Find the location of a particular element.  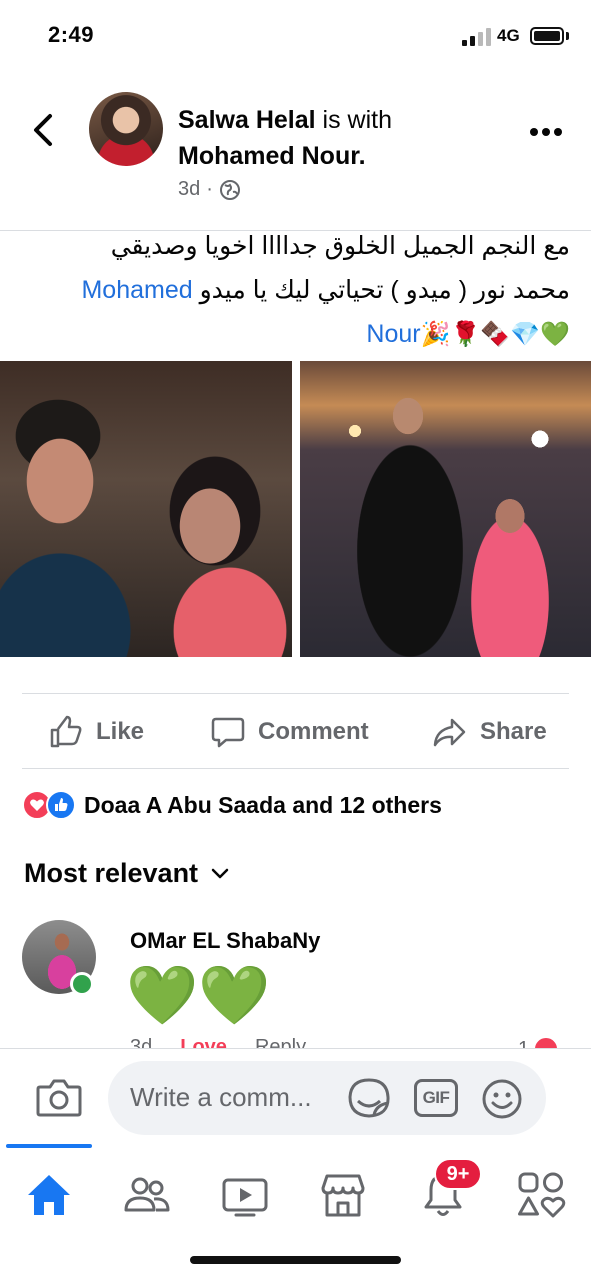

reactions-text: Doaa A Abu Saada and 12 others is located at coordinates (263, 804).